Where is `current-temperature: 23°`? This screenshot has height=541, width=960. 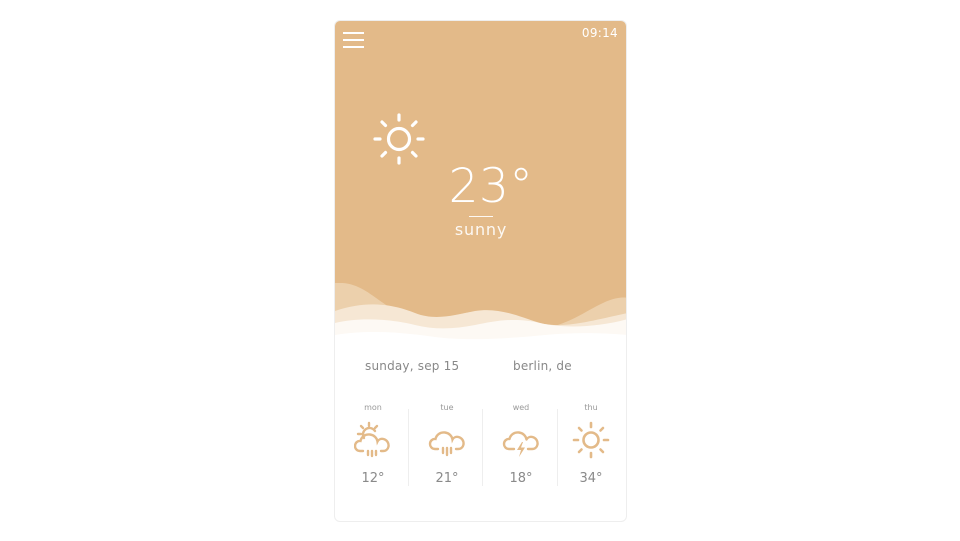
current-temperature: 23° is located at coordinates (491, 186).